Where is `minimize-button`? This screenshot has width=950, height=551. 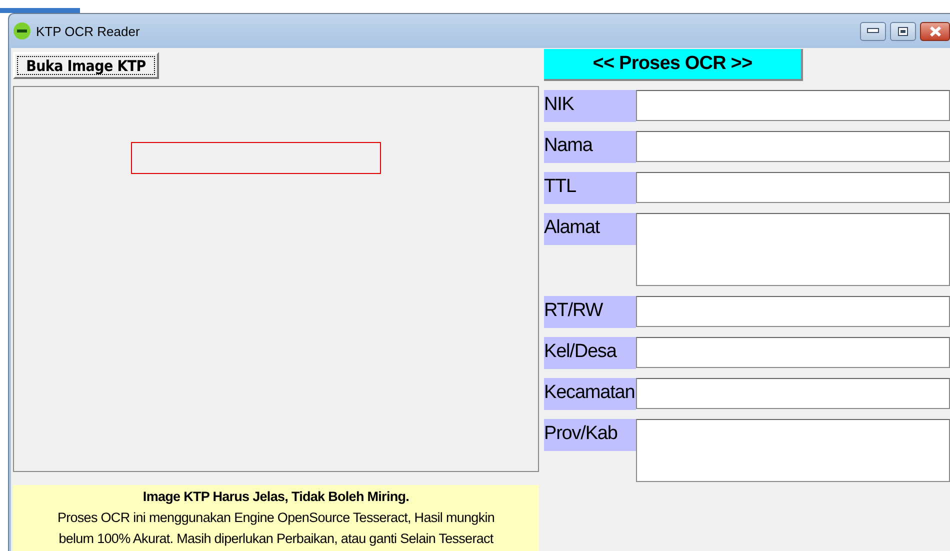 minimize-button is located at coordinates (873, 31).